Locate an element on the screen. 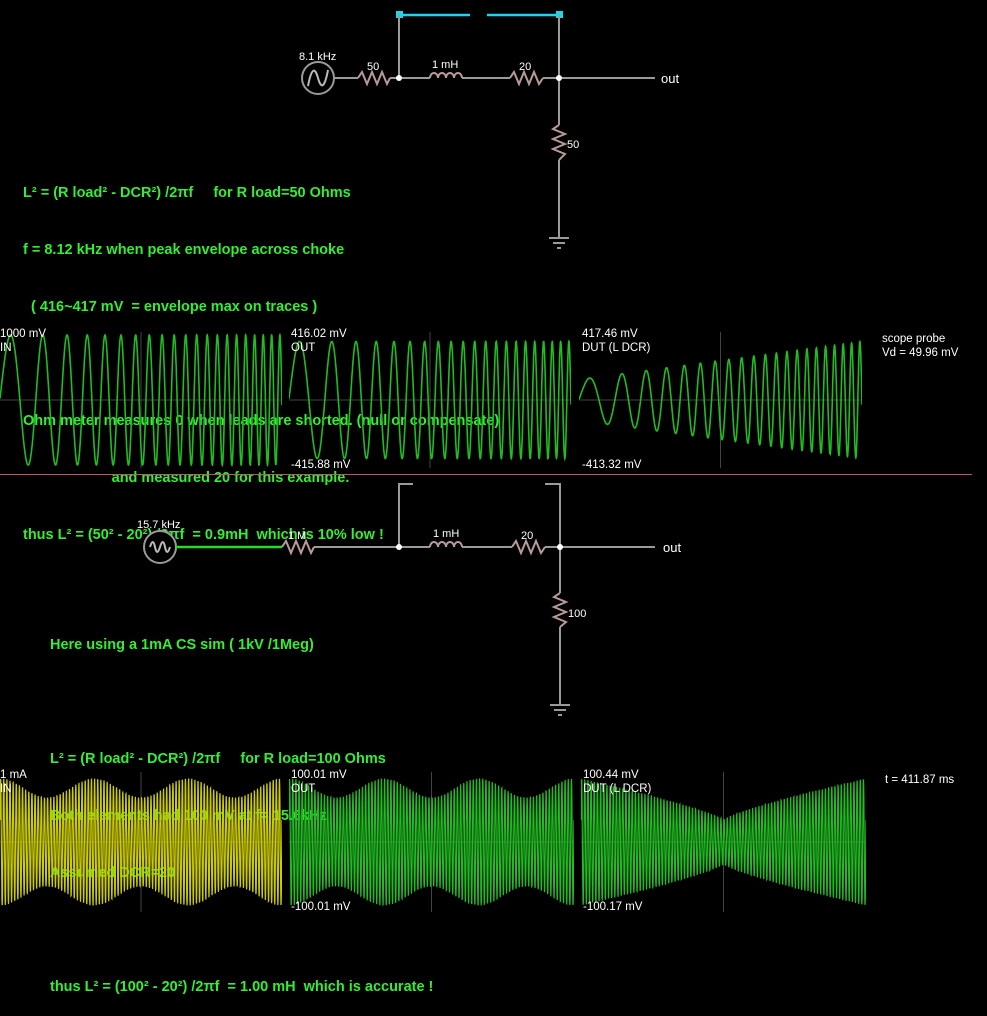 The height and width of the screenshot is (1016, 987). scope-bottom-dut-max: 100.44 mV is located at coordinates (611, 775).